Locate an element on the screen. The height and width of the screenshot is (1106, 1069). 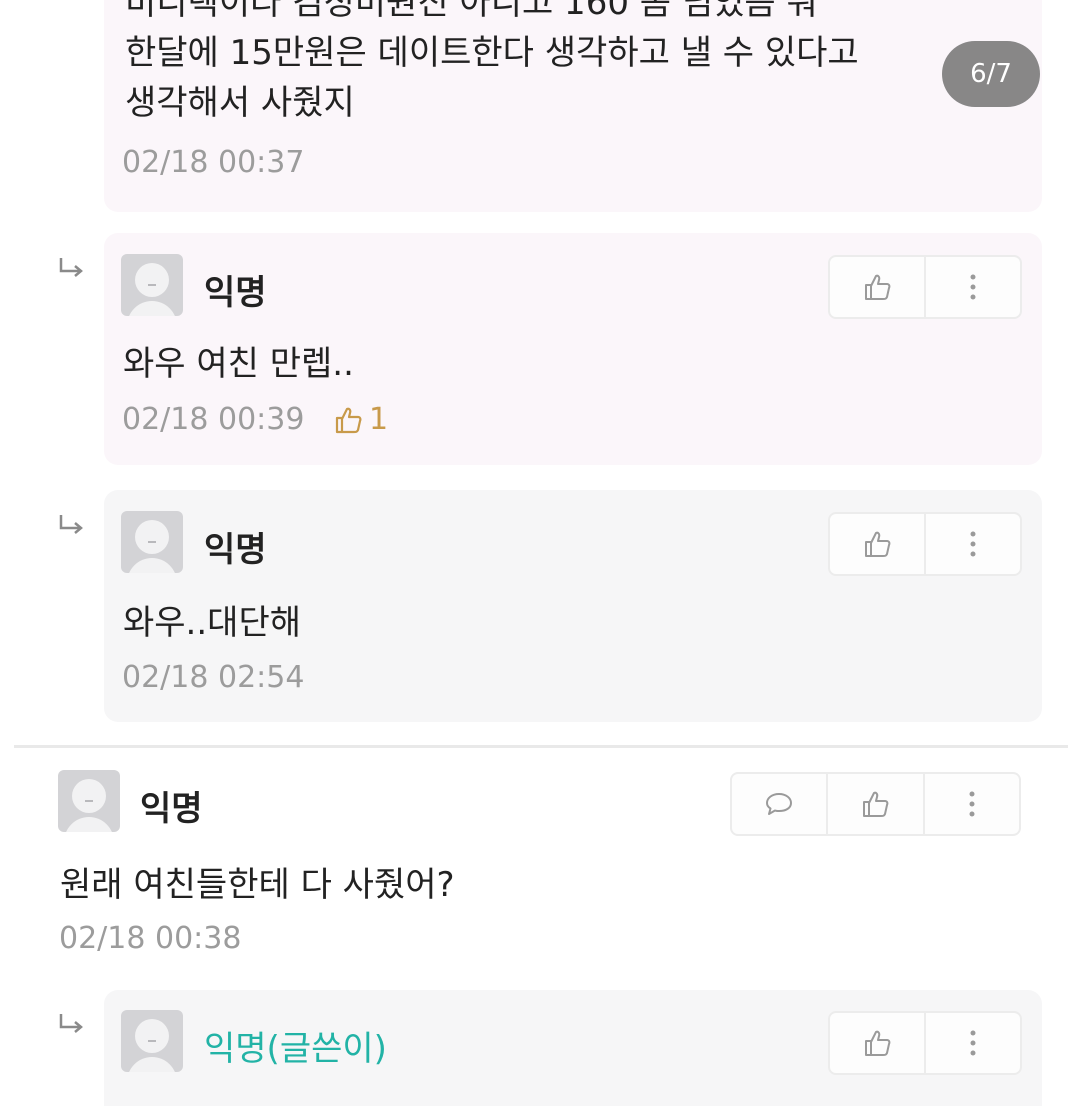
comment-author: 익명 is located at coordinates (171, 809).